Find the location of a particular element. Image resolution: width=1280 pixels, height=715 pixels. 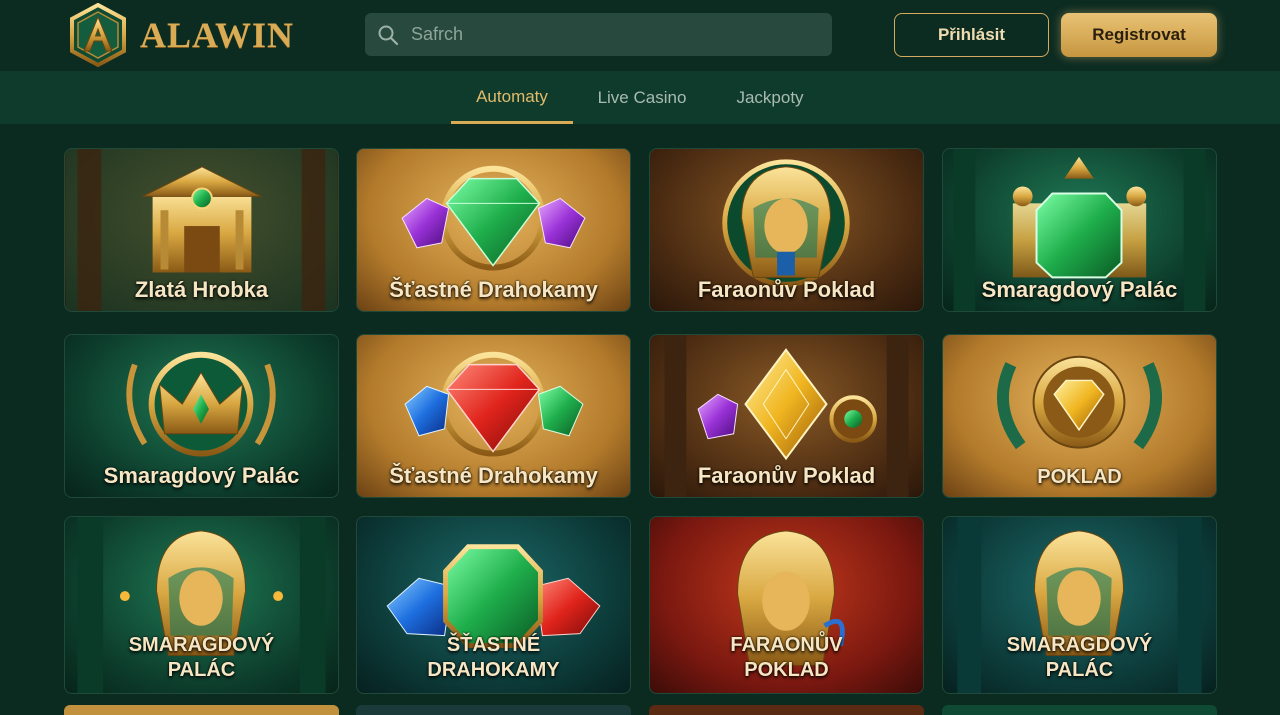

category-tabs: Automaty Live Casino Jackpoty is located at coordinates (640, 98).